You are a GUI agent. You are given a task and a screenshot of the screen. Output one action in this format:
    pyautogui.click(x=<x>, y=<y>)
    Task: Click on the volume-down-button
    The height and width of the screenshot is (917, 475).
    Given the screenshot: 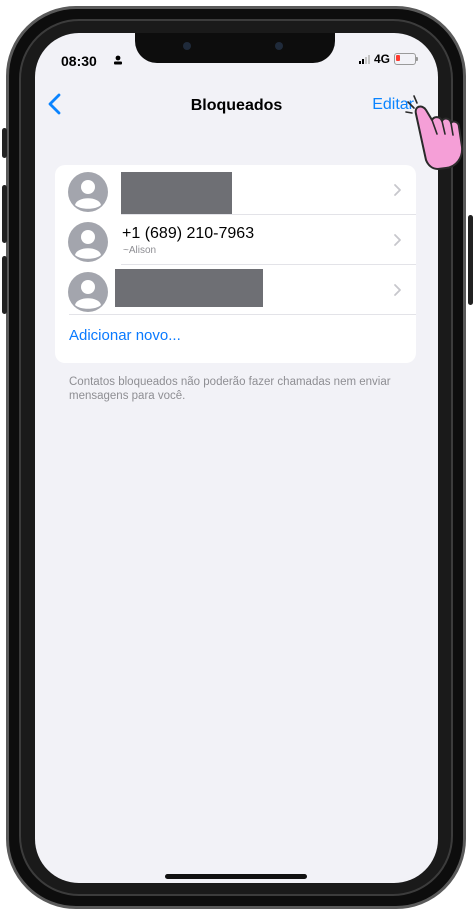 What is the action you would take?
    pyautogui.click(x=4, y=285)
    